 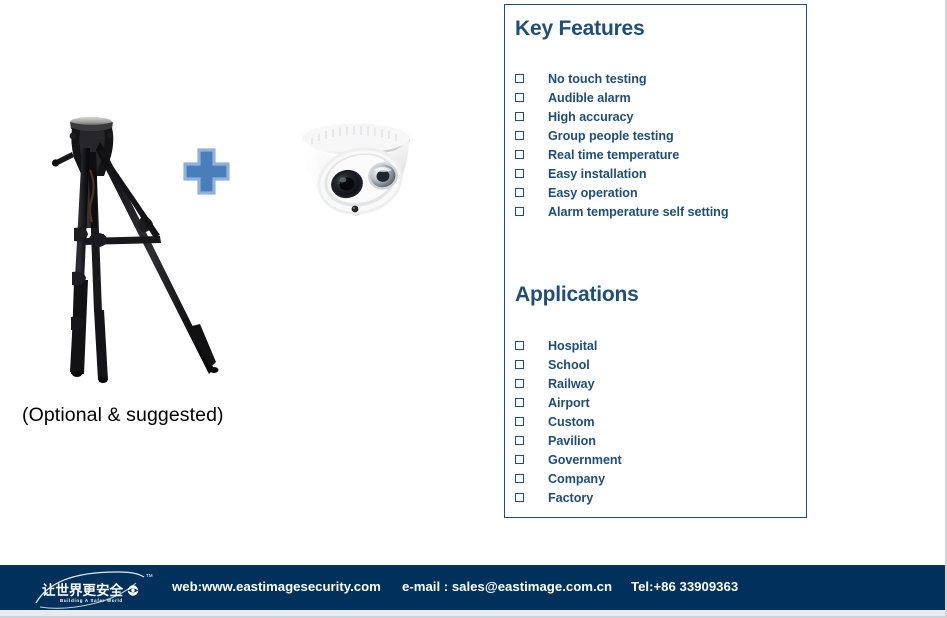 What do you see at coordinates (82, 590) in the screenshot?
I see `logo-chinese-text: 让世界更安全` at bounding box center [82, 590].